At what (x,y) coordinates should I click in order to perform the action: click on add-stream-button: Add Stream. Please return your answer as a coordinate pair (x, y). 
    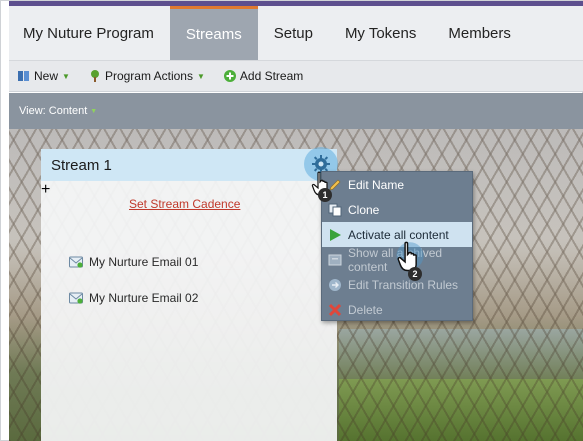
    Looking at the image, I should click on (263, 76).